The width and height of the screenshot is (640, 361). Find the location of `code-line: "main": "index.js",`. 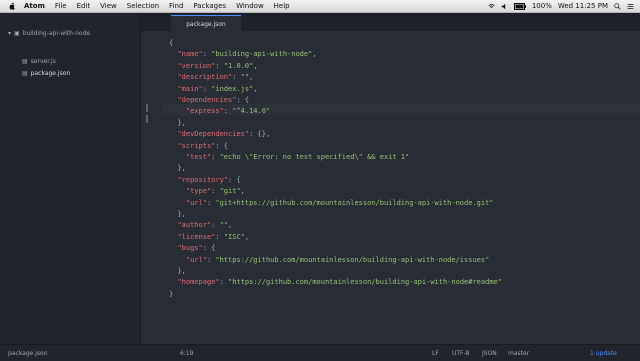

code-line: "main": "index.js", is located at coordinates (217, 88).